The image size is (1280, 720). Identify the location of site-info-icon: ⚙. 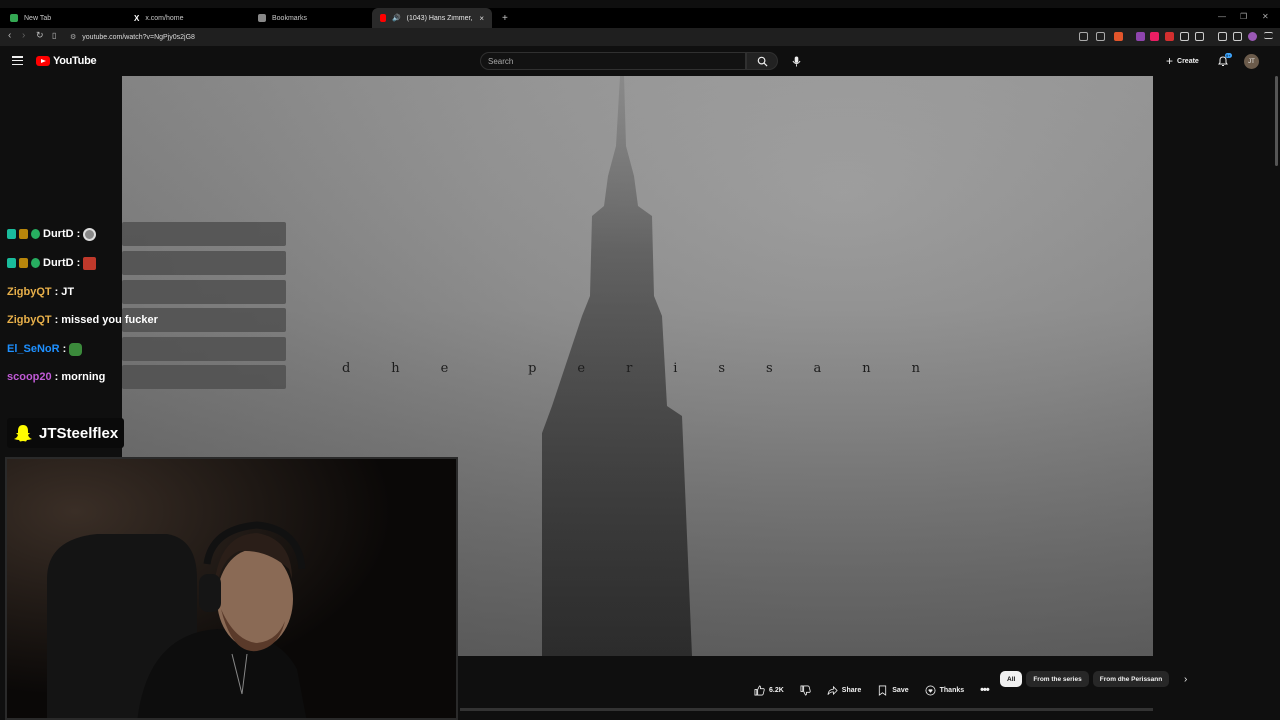
(73, 37).